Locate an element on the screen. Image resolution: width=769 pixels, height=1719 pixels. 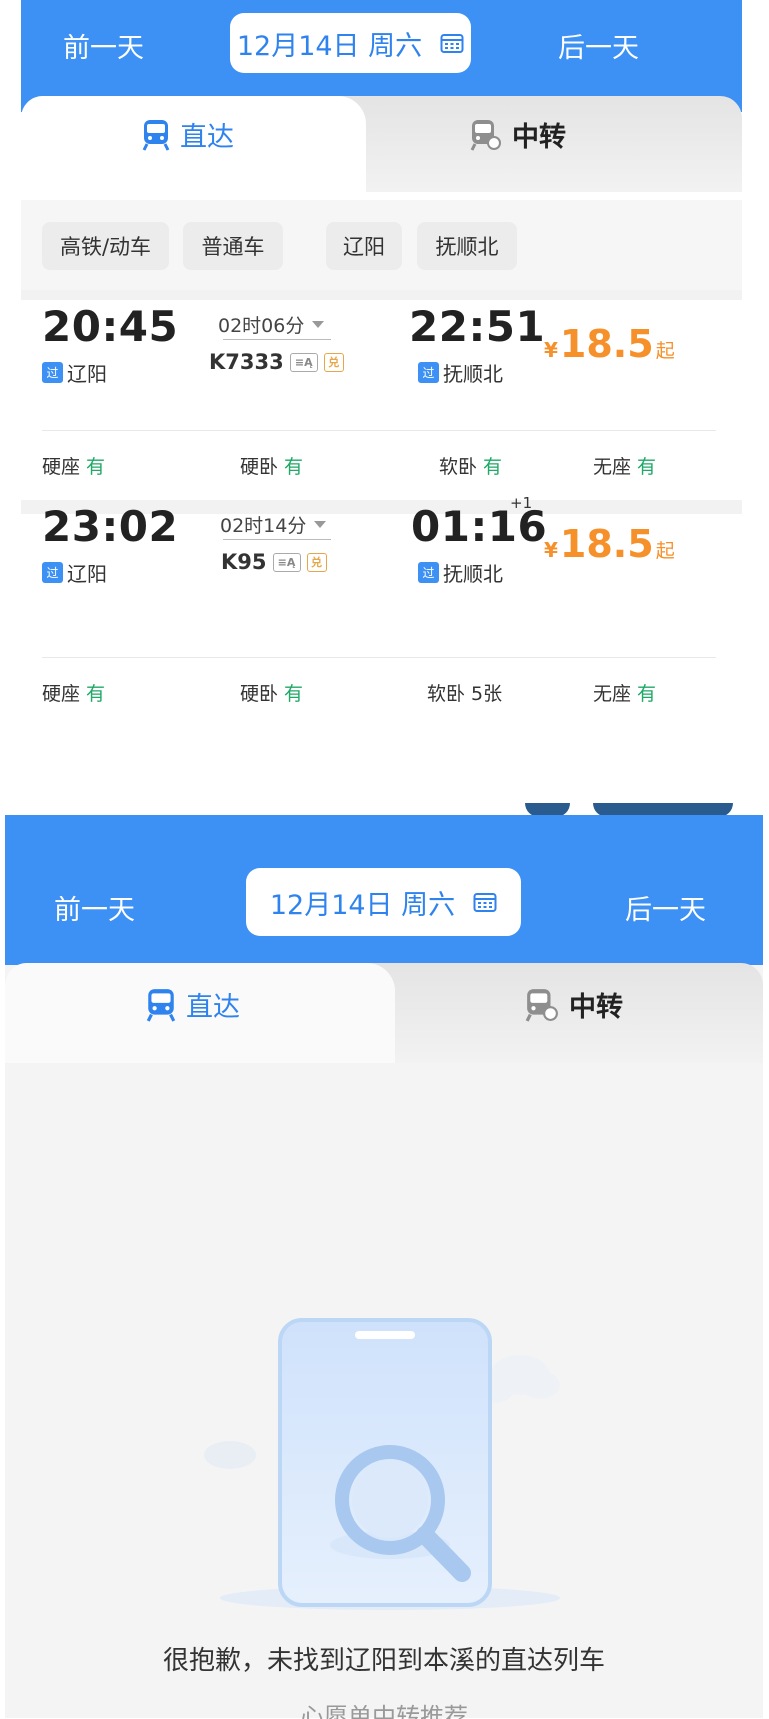
seat-soft-sleeper: 软卧有 is located at coordinates (470, 465).